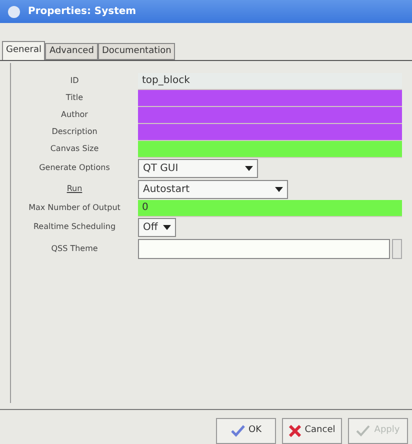 Image resolution: width=412 pixels, height=444 pixels. I want to click on cancel-button: Cancel, so click(312, 431).